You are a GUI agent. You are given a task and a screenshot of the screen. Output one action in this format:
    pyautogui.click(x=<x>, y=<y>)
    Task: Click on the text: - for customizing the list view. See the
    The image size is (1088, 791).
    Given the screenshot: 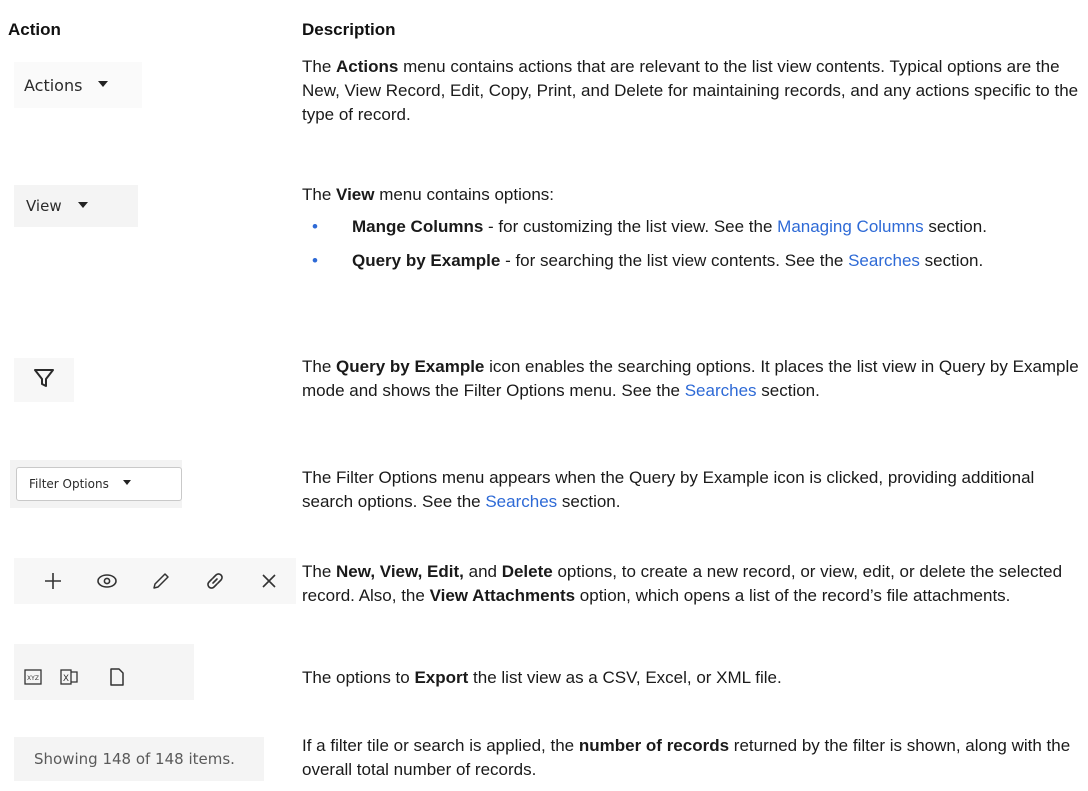 What is the action you would take?
    pyautogui.click(x=630, y=226)
    